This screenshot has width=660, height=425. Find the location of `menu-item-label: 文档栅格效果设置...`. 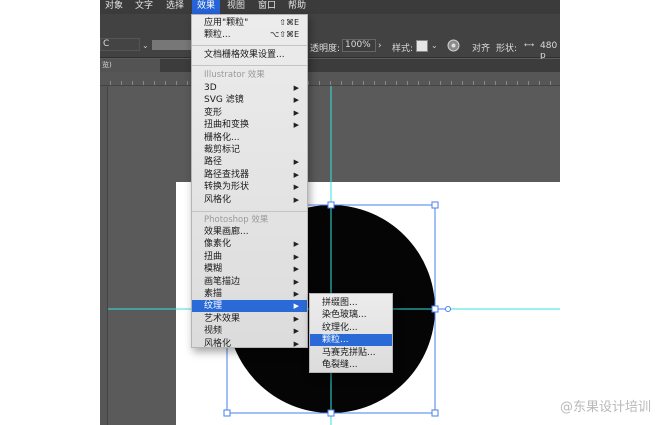

menu-item-label: 文档栅格效果设置... is located at coordinates (244, 55).